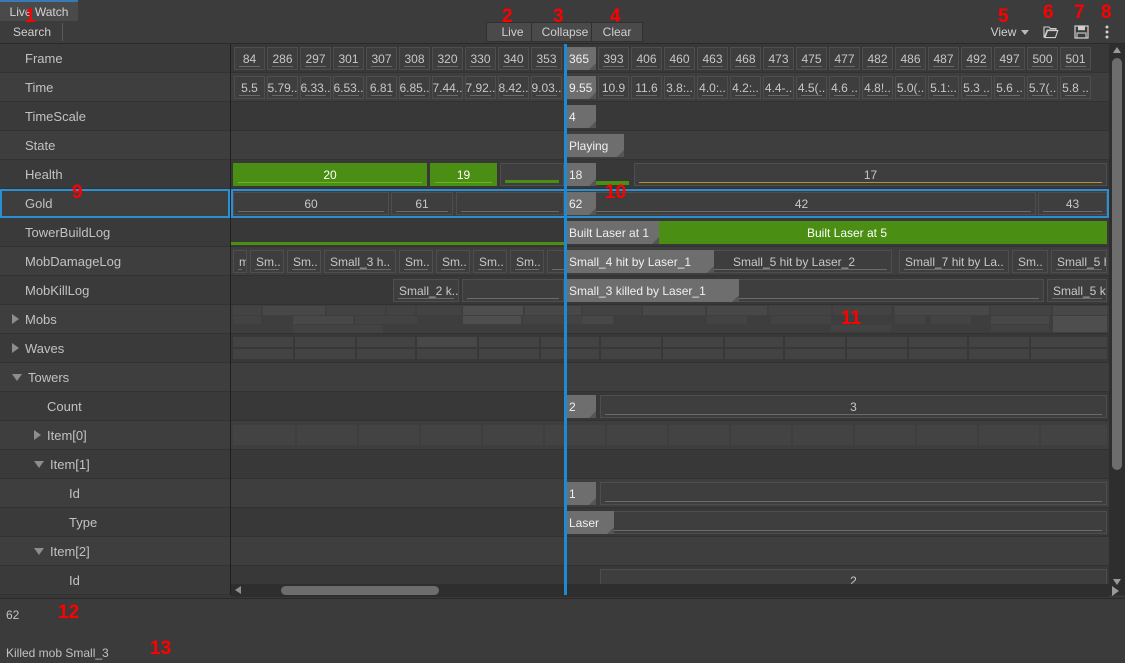 The image size is (1125, 663). I want to click on mobdamage-future-1: Small_7 hit by La.., so click(954, 261).